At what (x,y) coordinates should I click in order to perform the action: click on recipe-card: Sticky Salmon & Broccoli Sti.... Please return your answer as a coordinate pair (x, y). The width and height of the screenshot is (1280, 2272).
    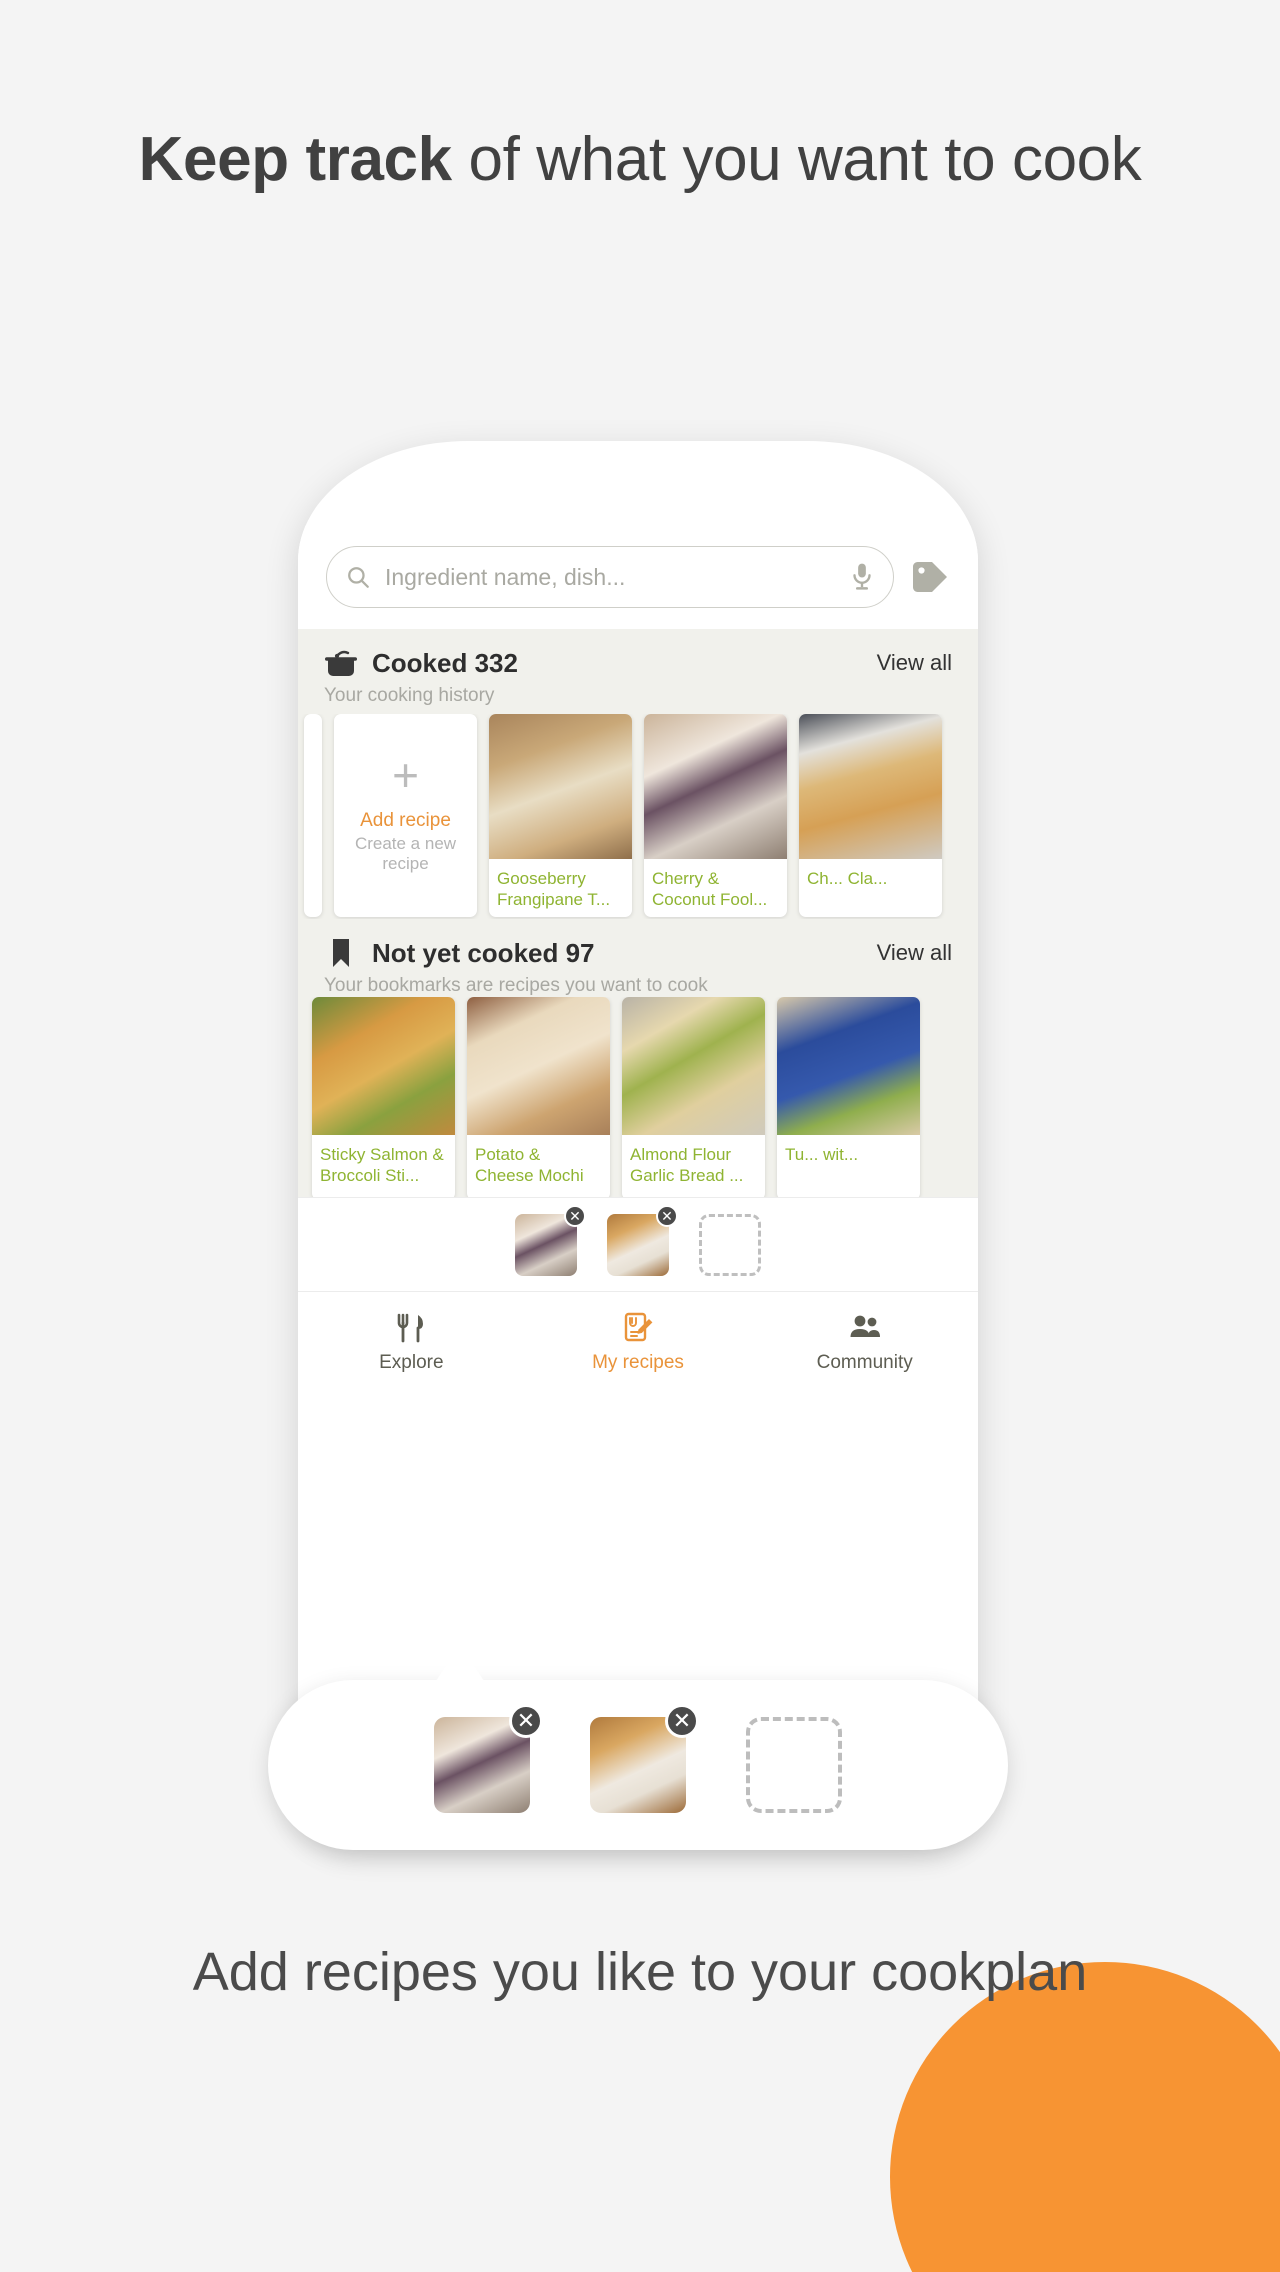
    Looking at the image, I should click on (383, 1098).